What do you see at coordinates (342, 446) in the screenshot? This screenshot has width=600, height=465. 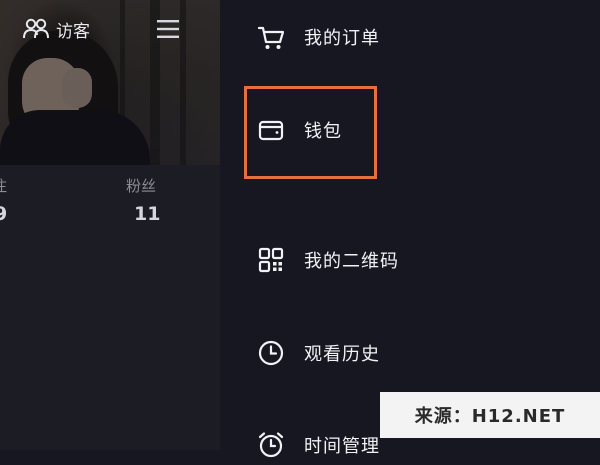 I see `menu-item-label: 时间管理` at bounding box center [342, 446].